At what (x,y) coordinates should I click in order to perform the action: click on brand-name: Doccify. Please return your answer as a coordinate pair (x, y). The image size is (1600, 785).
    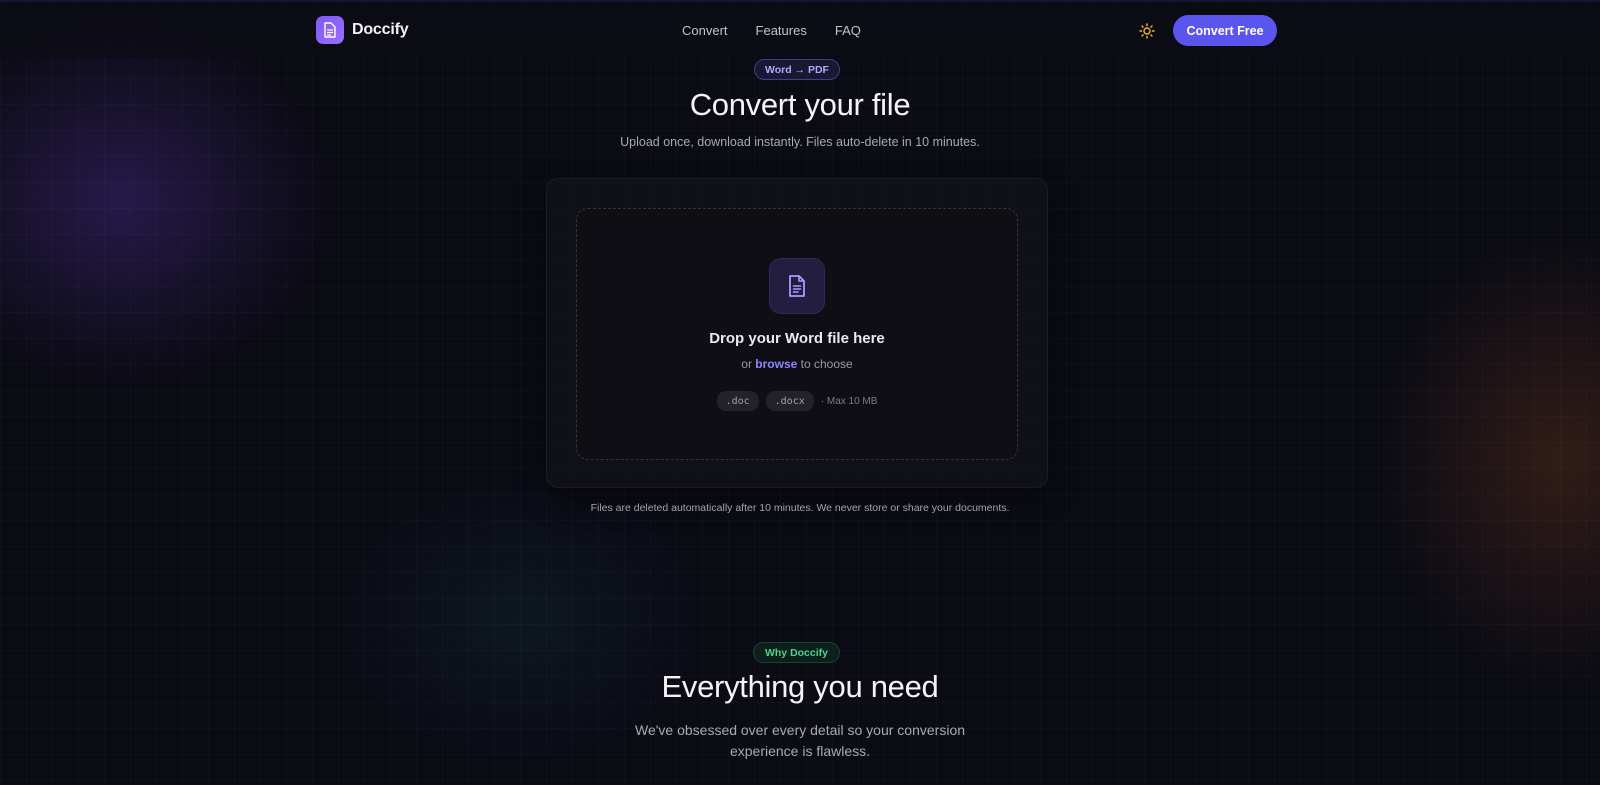
    Looking at the image, I should click on (380, 29).